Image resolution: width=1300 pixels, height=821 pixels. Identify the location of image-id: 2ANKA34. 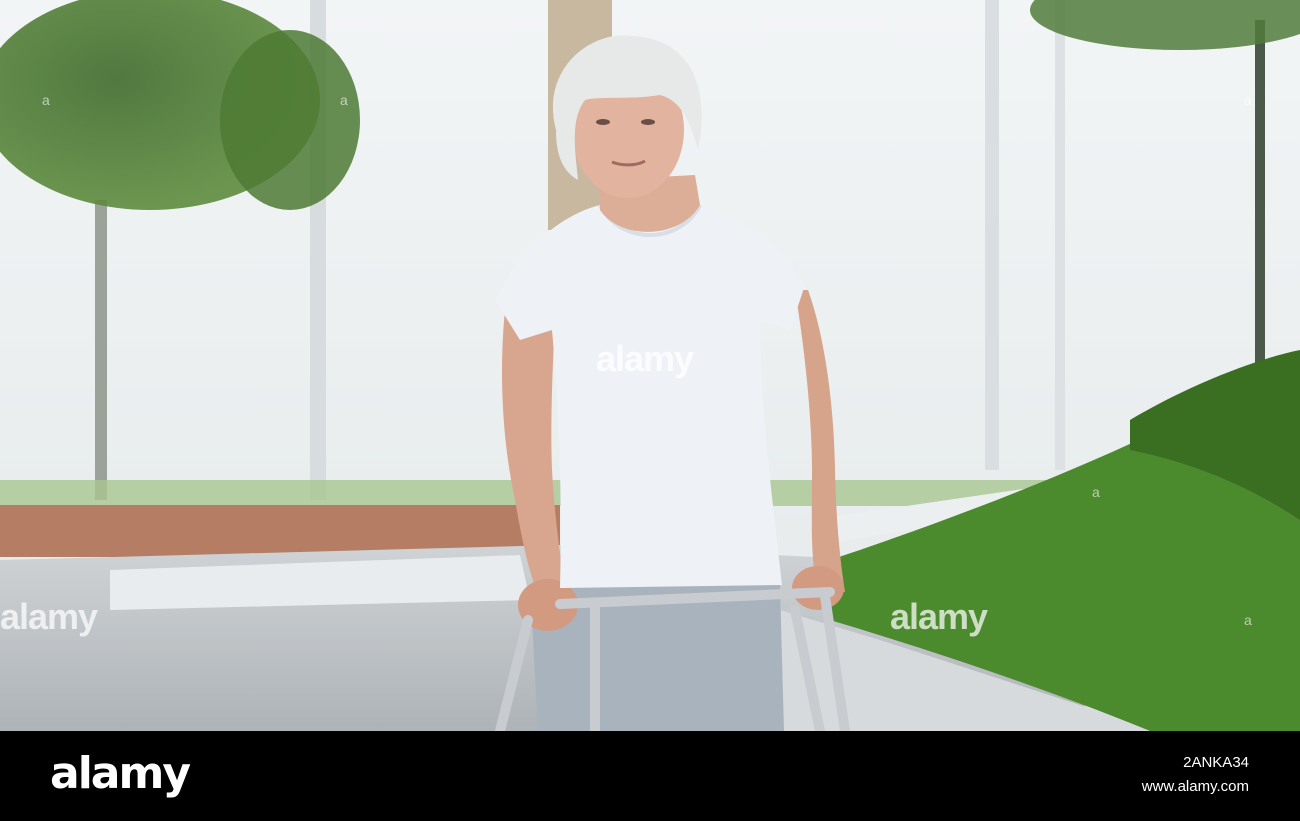
(1216, 762).